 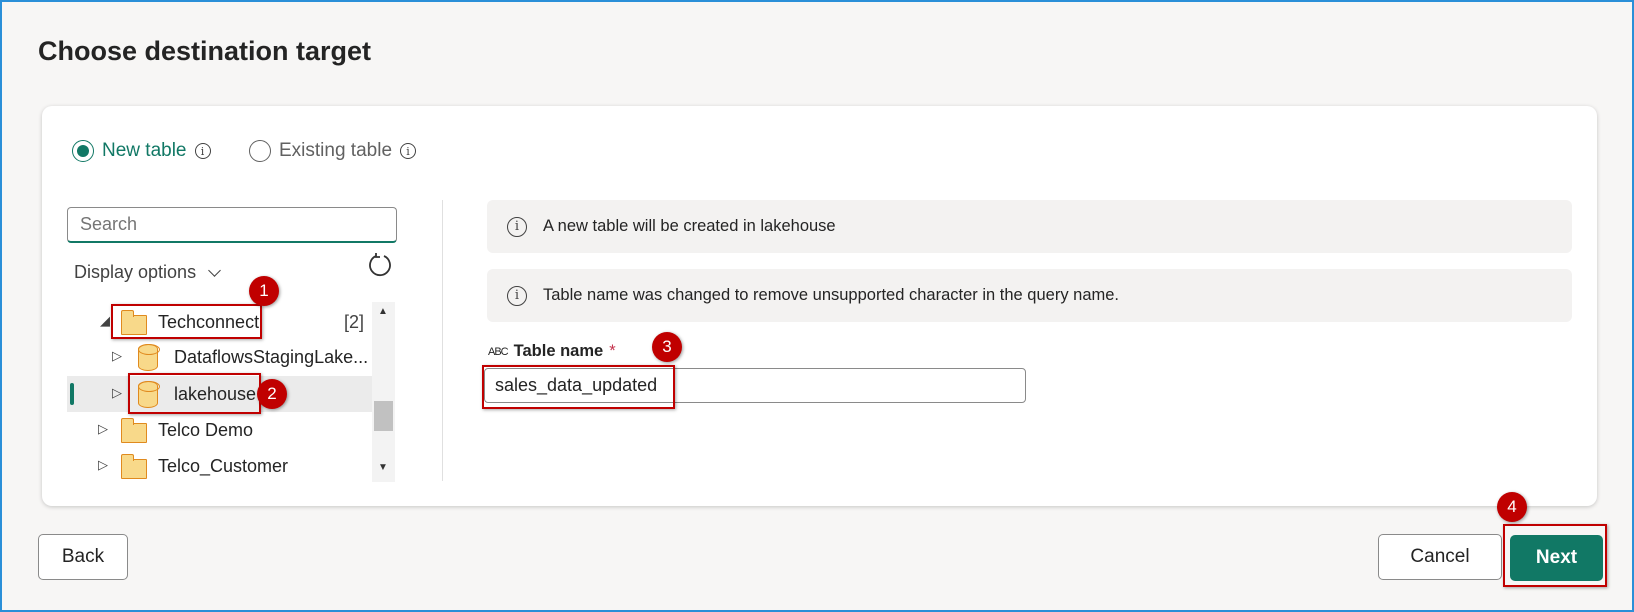 What do you see at coordinates (135, 272) in the screenshot?
I see `display-options-label: Display options` at bounding box center [135, 272].